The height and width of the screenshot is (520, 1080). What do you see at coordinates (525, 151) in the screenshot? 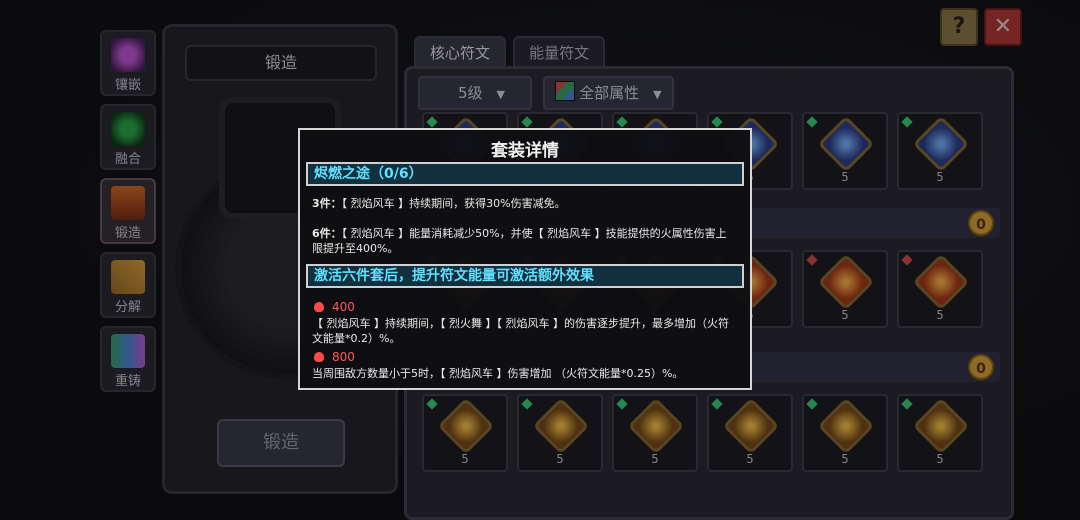
I see `popup-title: 套装详情` at bounding box center [525, 151].